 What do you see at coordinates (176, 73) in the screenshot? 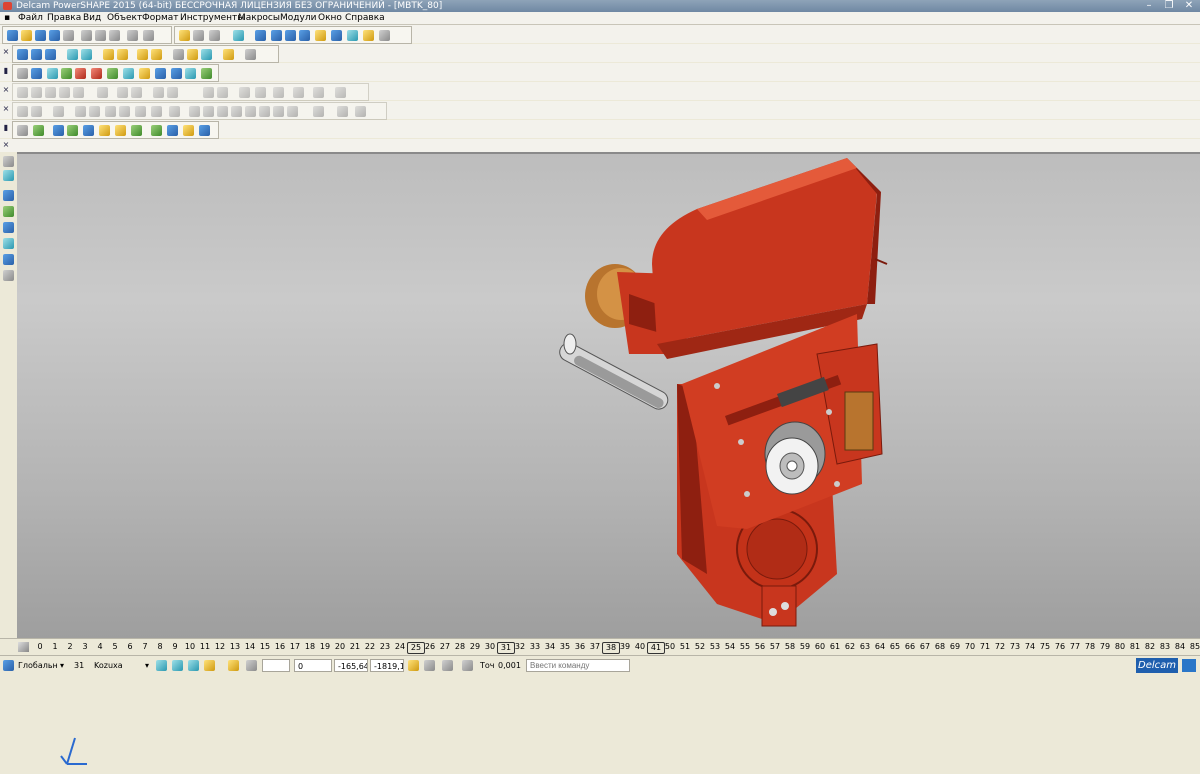
I see `assembly-icon` at bounding box center [176, 73].